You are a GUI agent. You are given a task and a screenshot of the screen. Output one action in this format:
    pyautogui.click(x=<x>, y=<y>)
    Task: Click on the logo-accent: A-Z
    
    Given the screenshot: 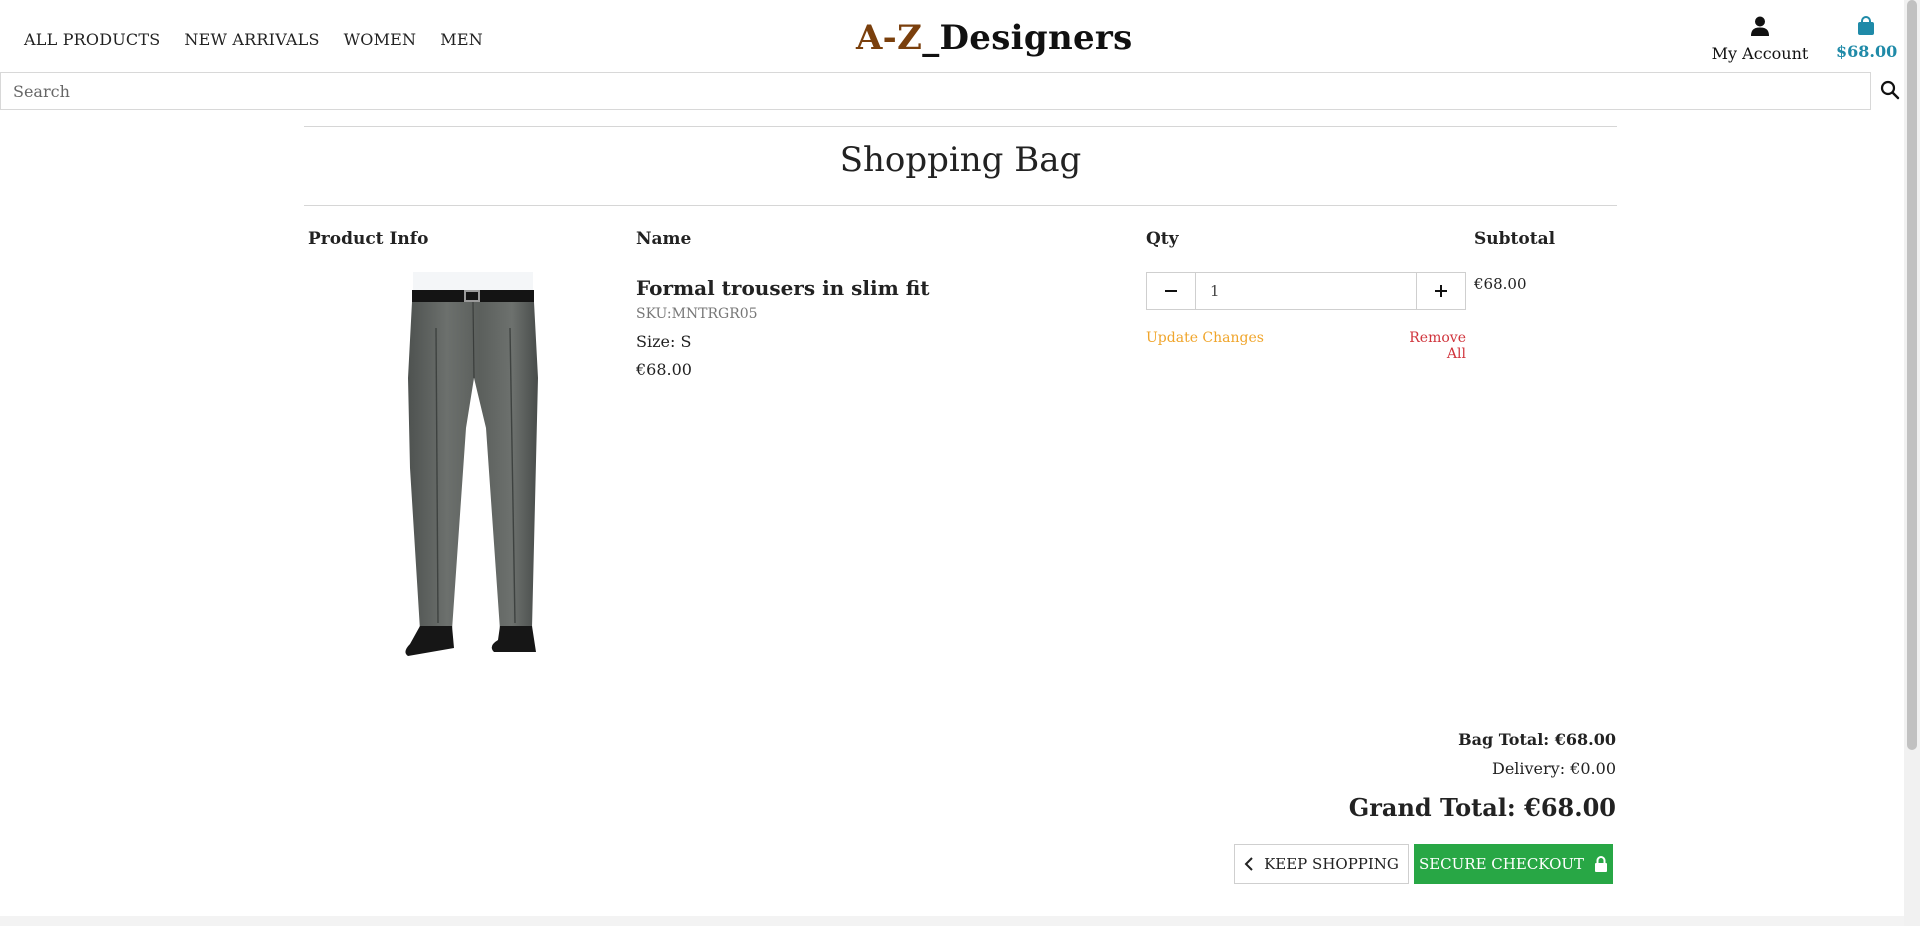 What is the action you would take?
    pyautogui.click(x=889, y=38)
    